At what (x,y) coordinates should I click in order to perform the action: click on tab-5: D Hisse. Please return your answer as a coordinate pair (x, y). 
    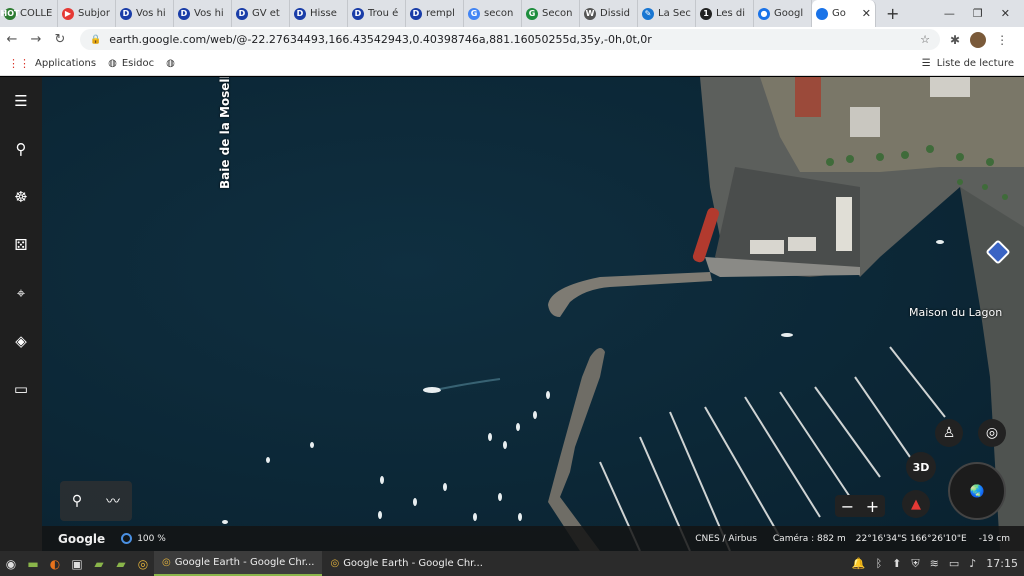
    Looking at the image, I should click on (319, 13).